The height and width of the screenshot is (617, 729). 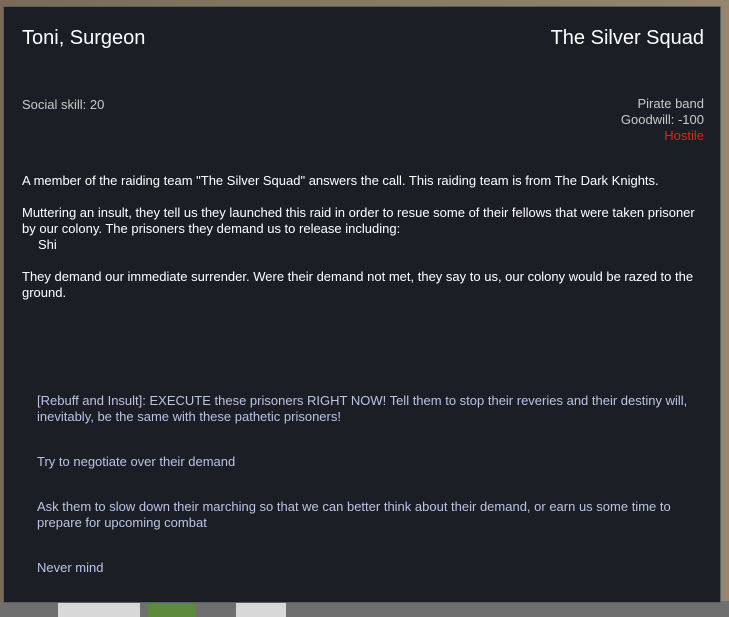 I want to click on faction-name: The Silver Squad, so click(x=627, y=38).